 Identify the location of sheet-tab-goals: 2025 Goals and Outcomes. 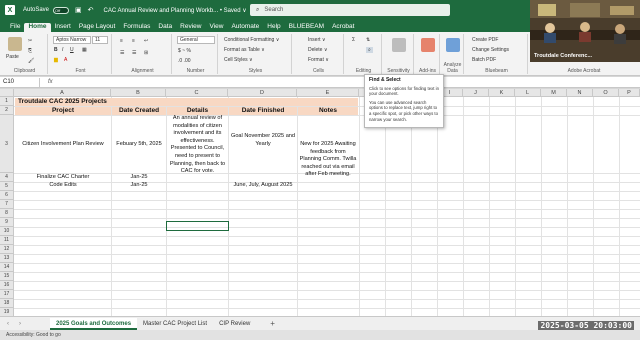
(94, 323).